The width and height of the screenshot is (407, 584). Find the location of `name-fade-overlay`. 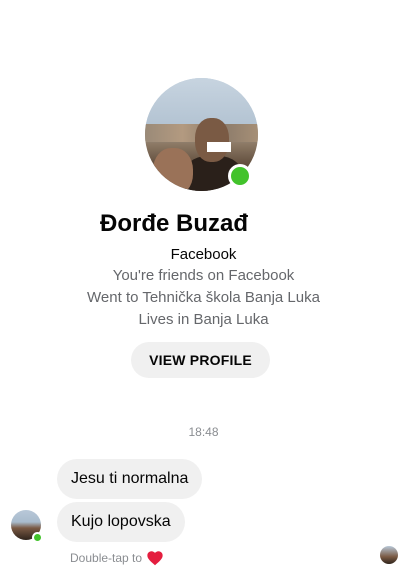

name-fade-overlay is located at coordinates (274, 225).